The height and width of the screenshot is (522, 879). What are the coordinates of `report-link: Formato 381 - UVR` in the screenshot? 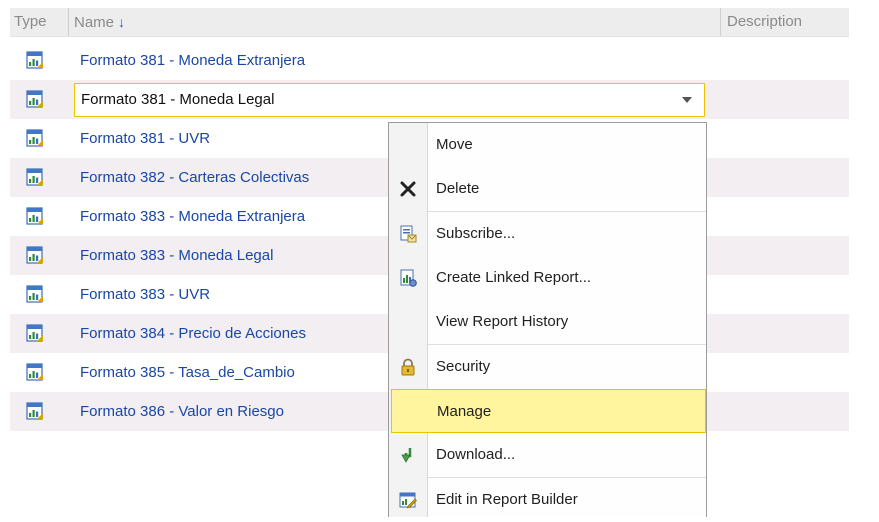 It's located at (145, 138).